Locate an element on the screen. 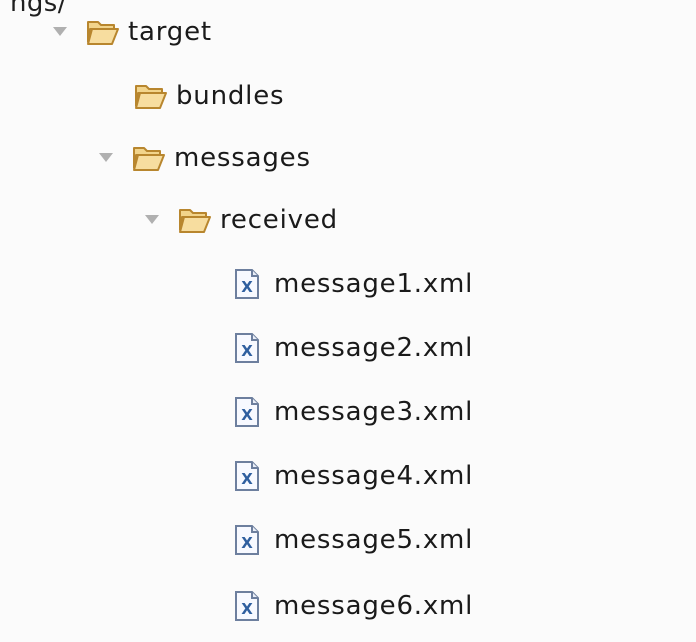  tree-item-file: X message2.xml is located at coordinates (353, 348).